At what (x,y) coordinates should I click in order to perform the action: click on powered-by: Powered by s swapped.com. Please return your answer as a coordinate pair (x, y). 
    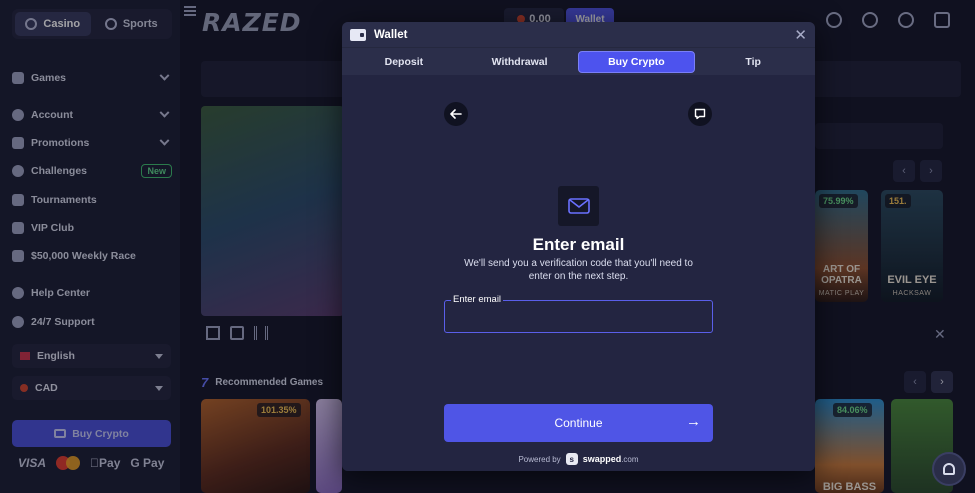
    Looking at the image, I should click on (578, 459).